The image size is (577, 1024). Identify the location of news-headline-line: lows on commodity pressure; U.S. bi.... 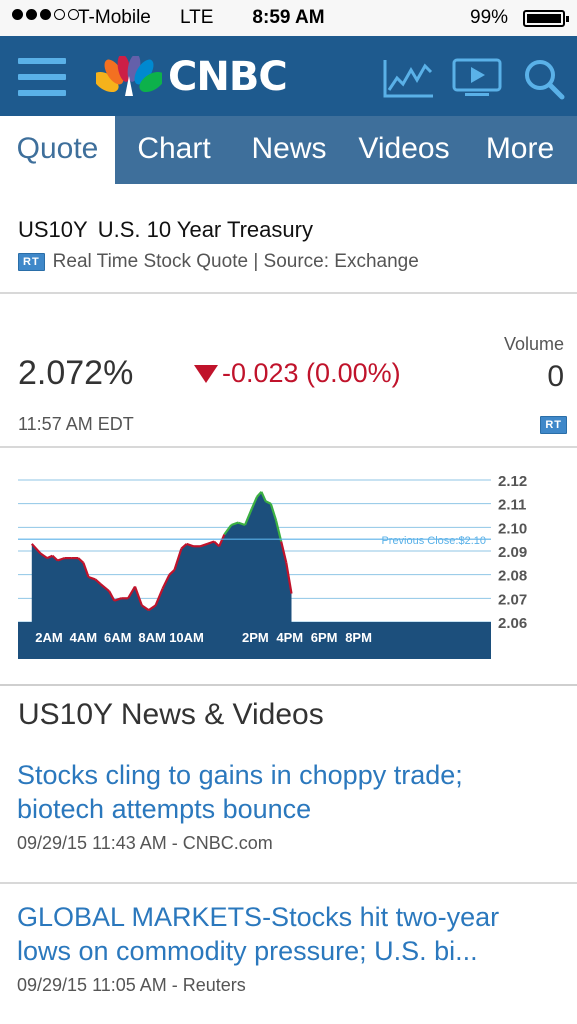
(247, 951).